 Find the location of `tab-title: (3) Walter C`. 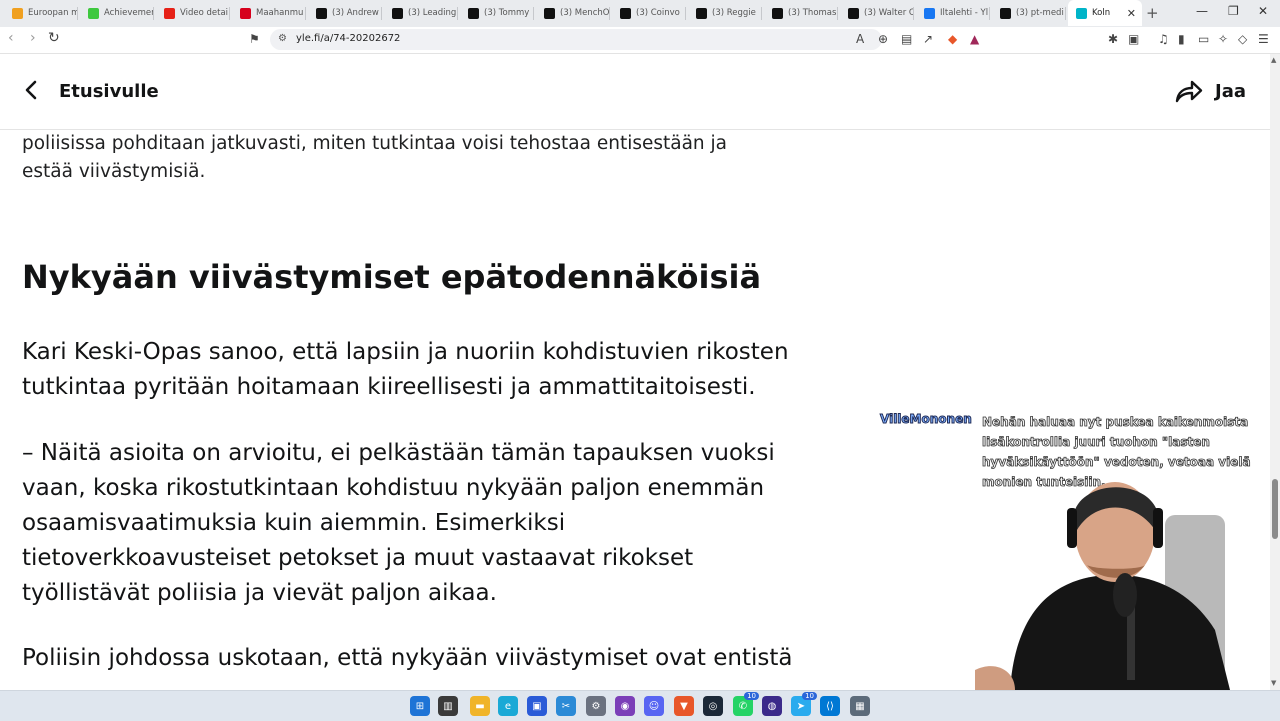

tab-title: (3) Walter C is located at coordinates (889, 13).